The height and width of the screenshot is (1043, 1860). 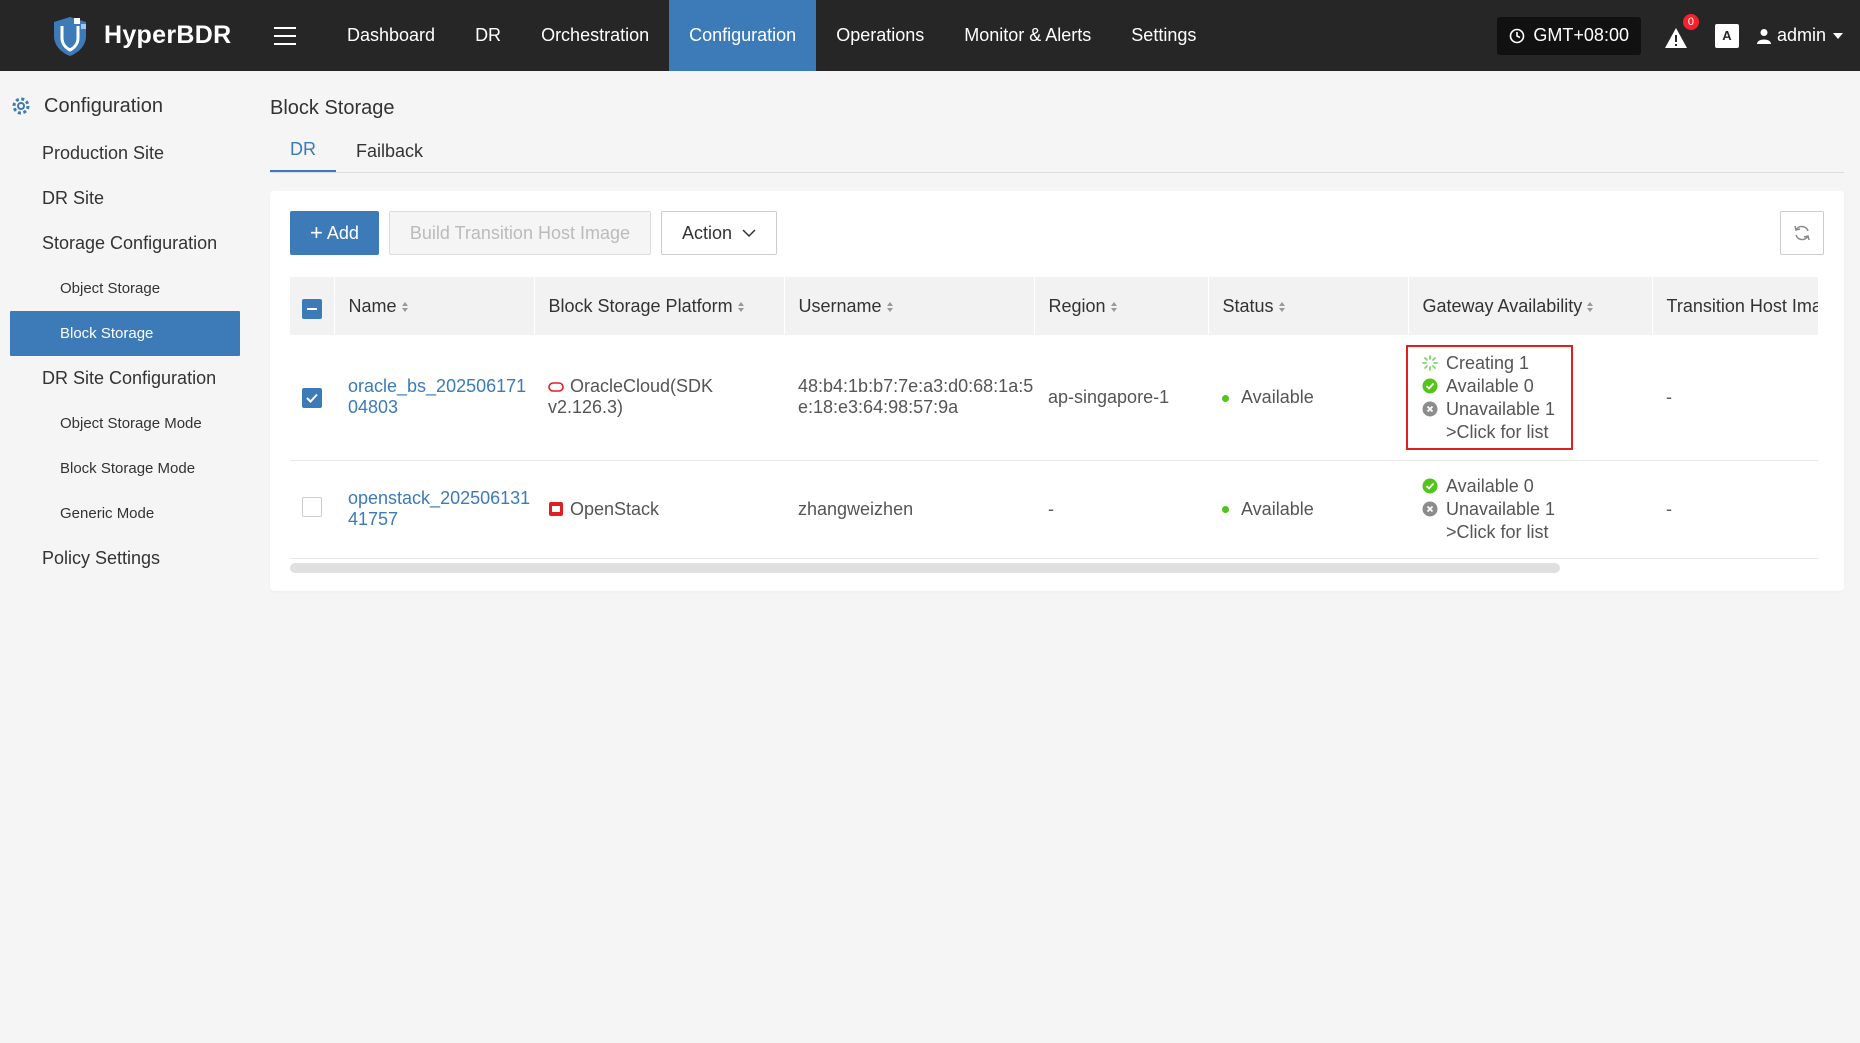 What do you see at coordinates (1027, 35) in the screenshot?
I see `nav-monitor-alerts: Monitor & Alerts` at bounding box center [1027, 35].